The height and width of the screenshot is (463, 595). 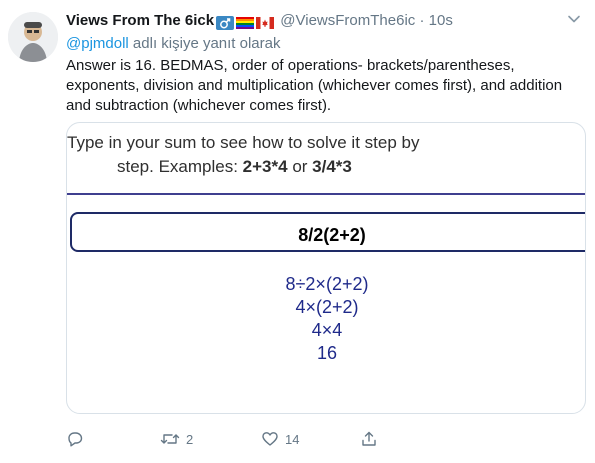 I want to click on author-name: Views From The 6ick, so click(x=140, y=20).